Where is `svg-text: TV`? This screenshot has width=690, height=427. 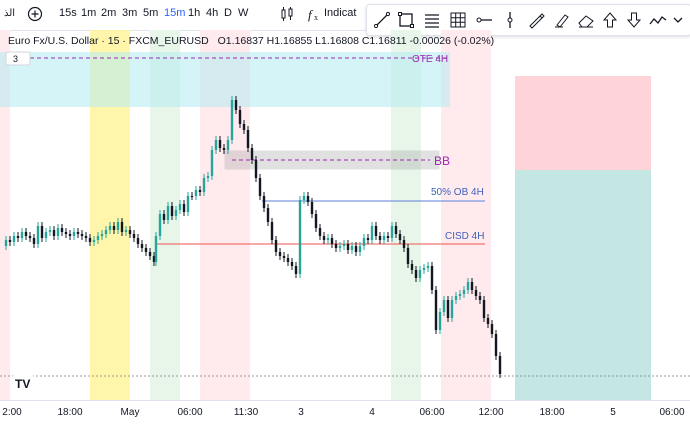
svg-text: TV is located at coordinates (22, 384).